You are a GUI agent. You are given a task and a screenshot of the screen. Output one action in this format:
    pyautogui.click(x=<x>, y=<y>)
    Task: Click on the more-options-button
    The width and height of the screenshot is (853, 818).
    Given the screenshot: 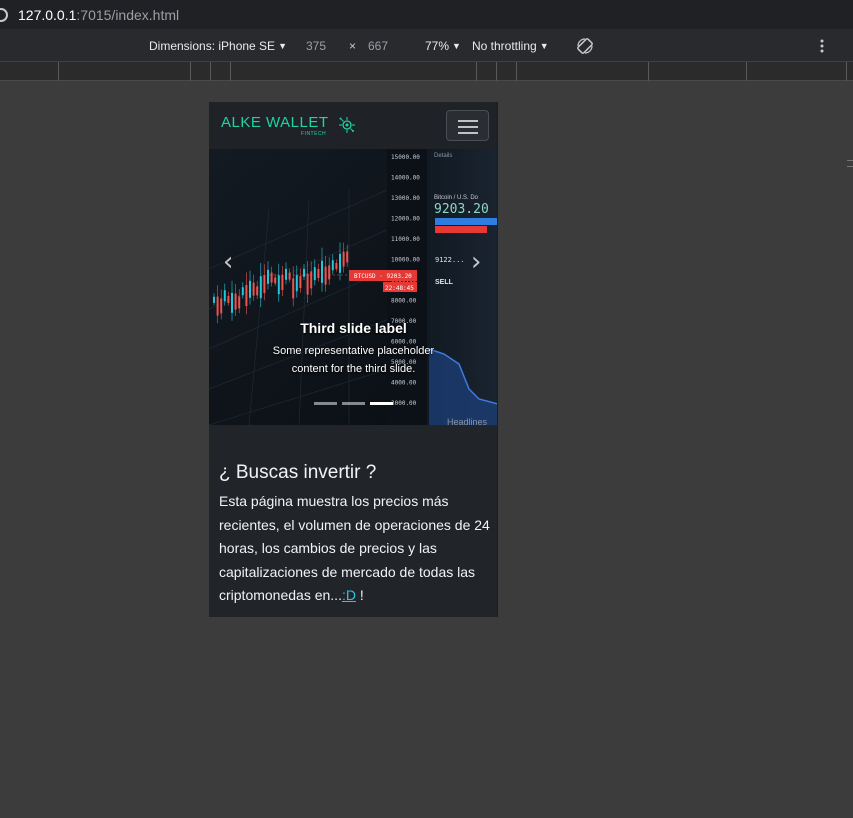 What is the action you would take?
    pyautogui.click(x=822, y=45)
    